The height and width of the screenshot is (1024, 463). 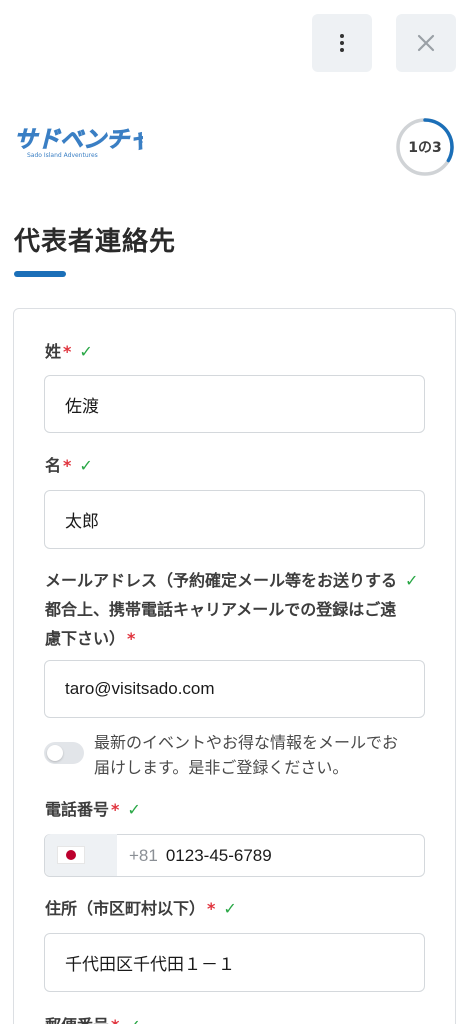 I want to click on postal-label: 郵便番号*✓, so click(x=93, y=1017).